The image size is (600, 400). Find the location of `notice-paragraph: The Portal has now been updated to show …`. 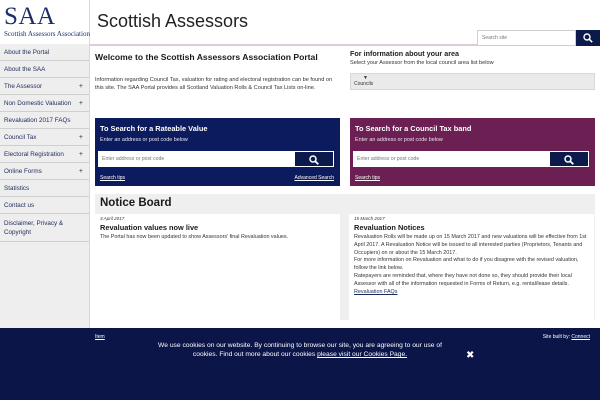

notice-paragraph: The Portal has now been updated to show … is located at coordinates (194, 237).